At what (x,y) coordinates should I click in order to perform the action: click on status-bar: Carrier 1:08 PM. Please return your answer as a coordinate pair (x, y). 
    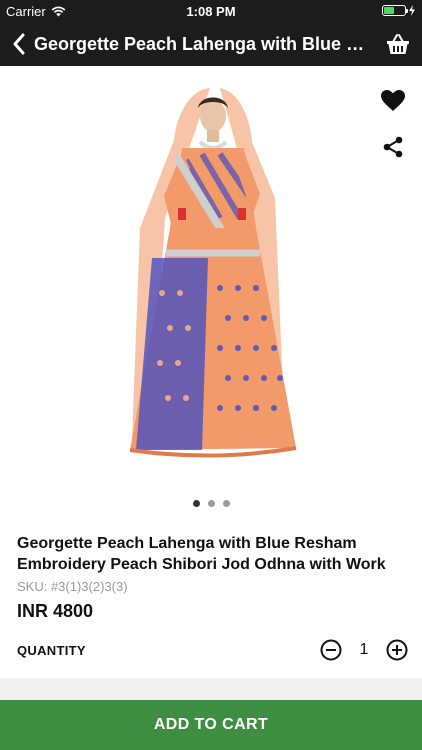
    Looking at the image, I should click on (211, 11).